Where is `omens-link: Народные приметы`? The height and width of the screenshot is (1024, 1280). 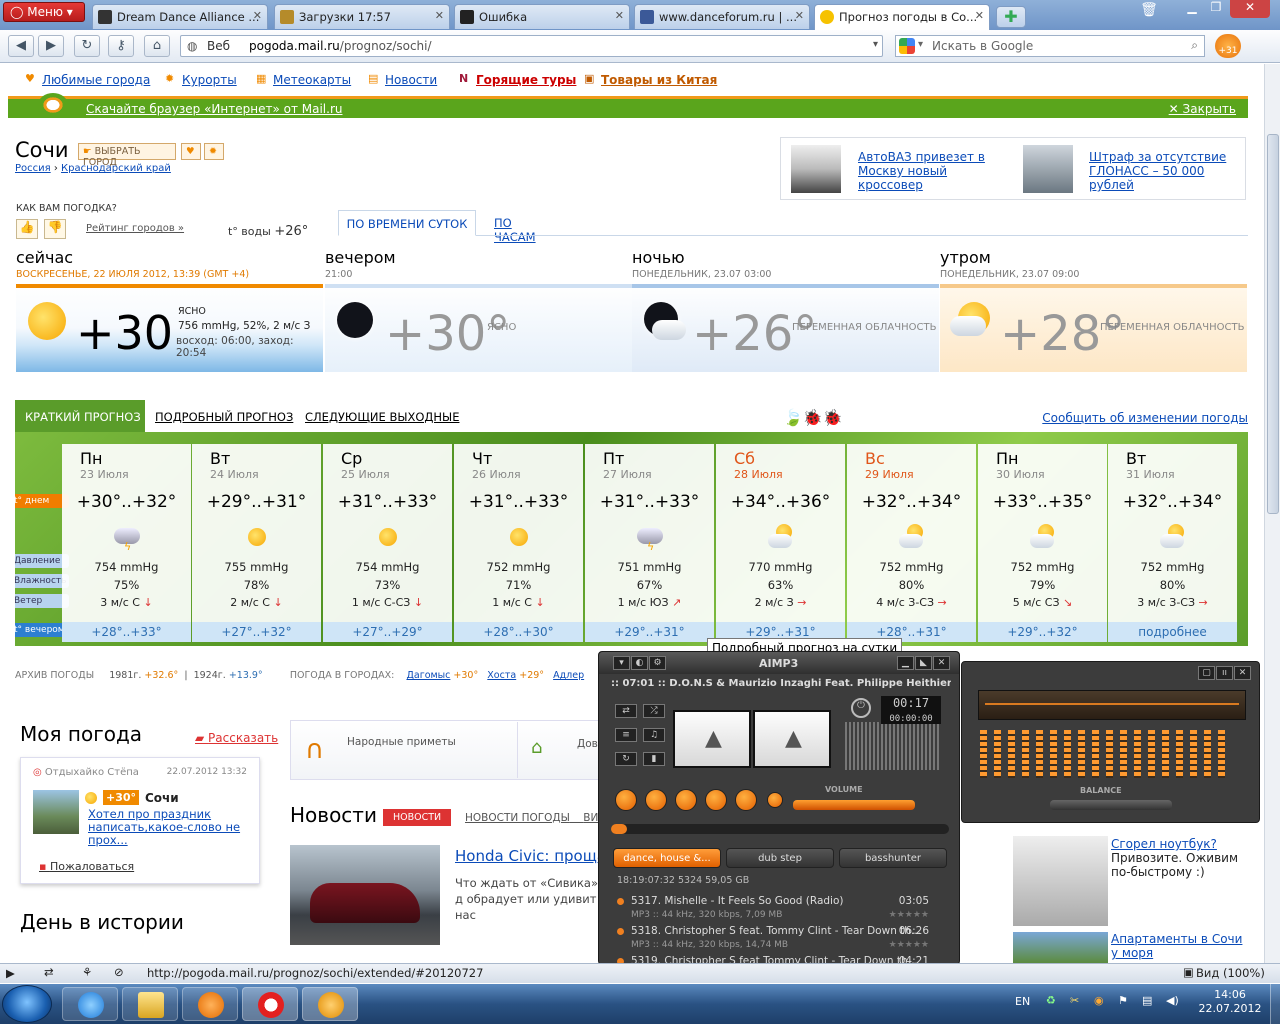 omens-link: Народные приметы is located at coordinates (401, 742).